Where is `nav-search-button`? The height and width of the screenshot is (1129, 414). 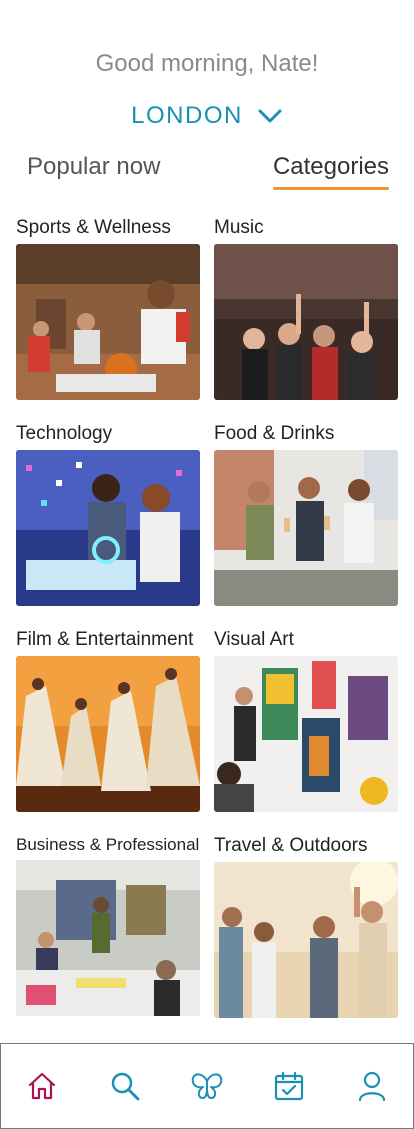
nav-search-button is located at coordinates (125, 1086).